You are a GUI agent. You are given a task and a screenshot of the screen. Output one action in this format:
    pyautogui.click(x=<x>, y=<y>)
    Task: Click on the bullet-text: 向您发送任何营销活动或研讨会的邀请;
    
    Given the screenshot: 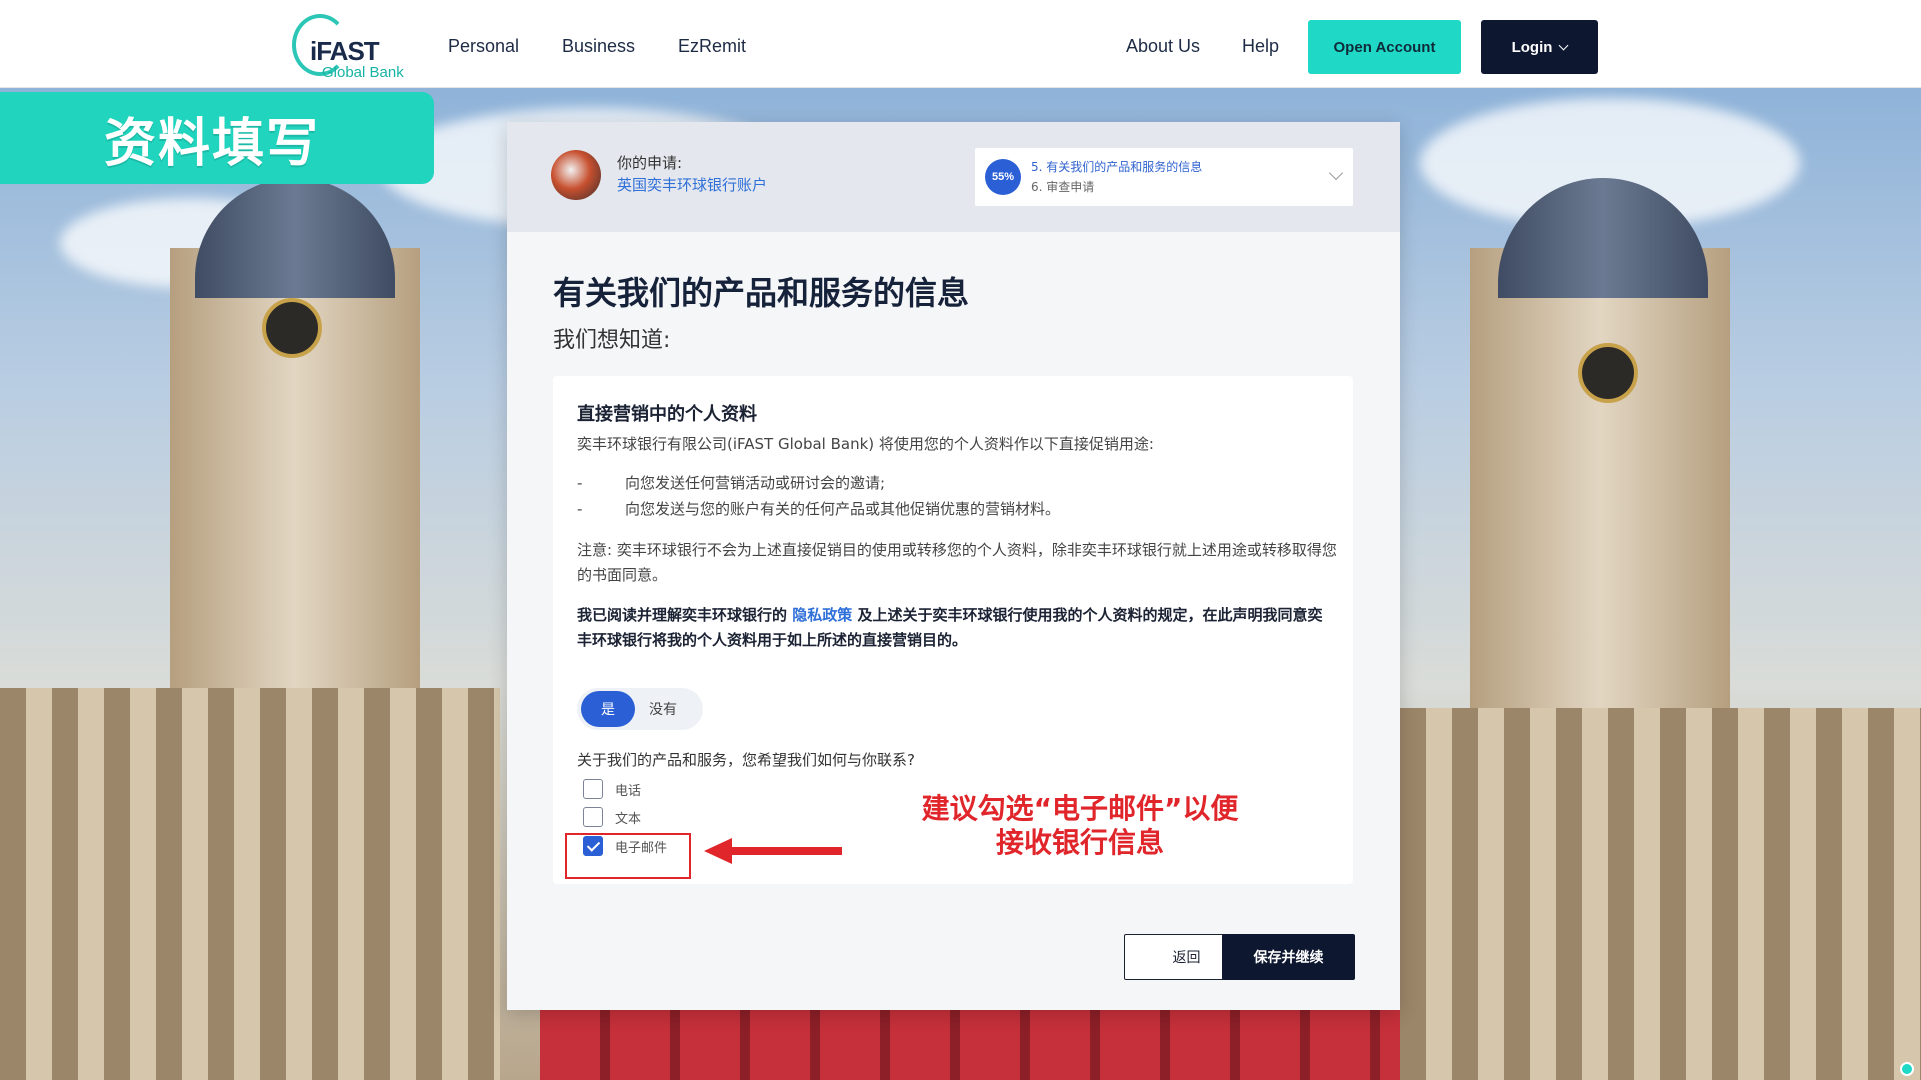 What is the action you would take?
    pyautogui.click(x=755, y=483)
    